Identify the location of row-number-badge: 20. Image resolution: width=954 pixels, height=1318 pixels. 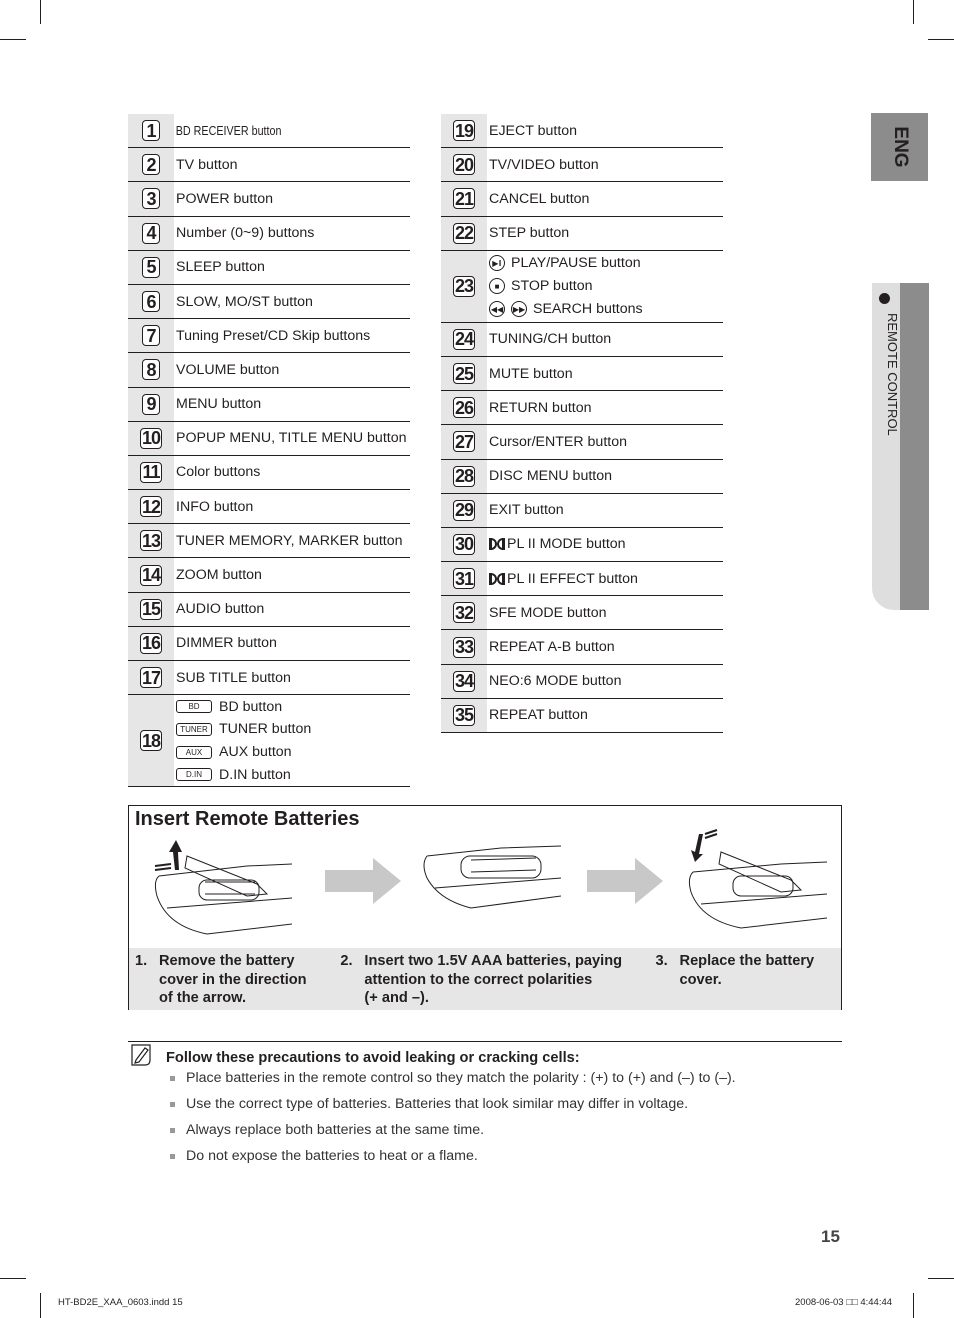
(464, 165).